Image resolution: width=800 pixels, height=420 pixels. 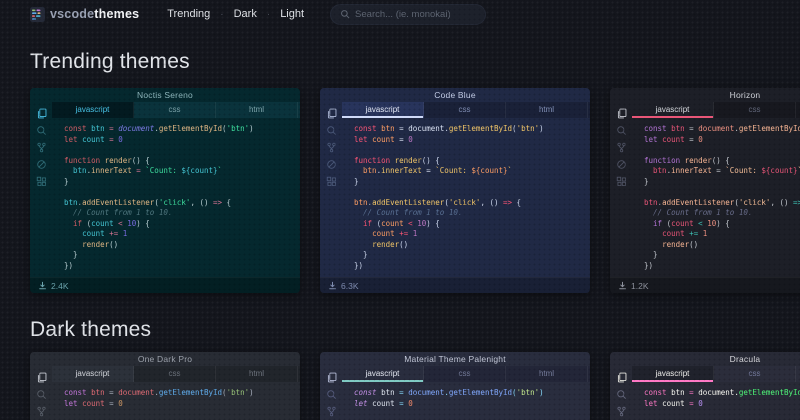 I want to click on search-box, so click(x=408, y=14).